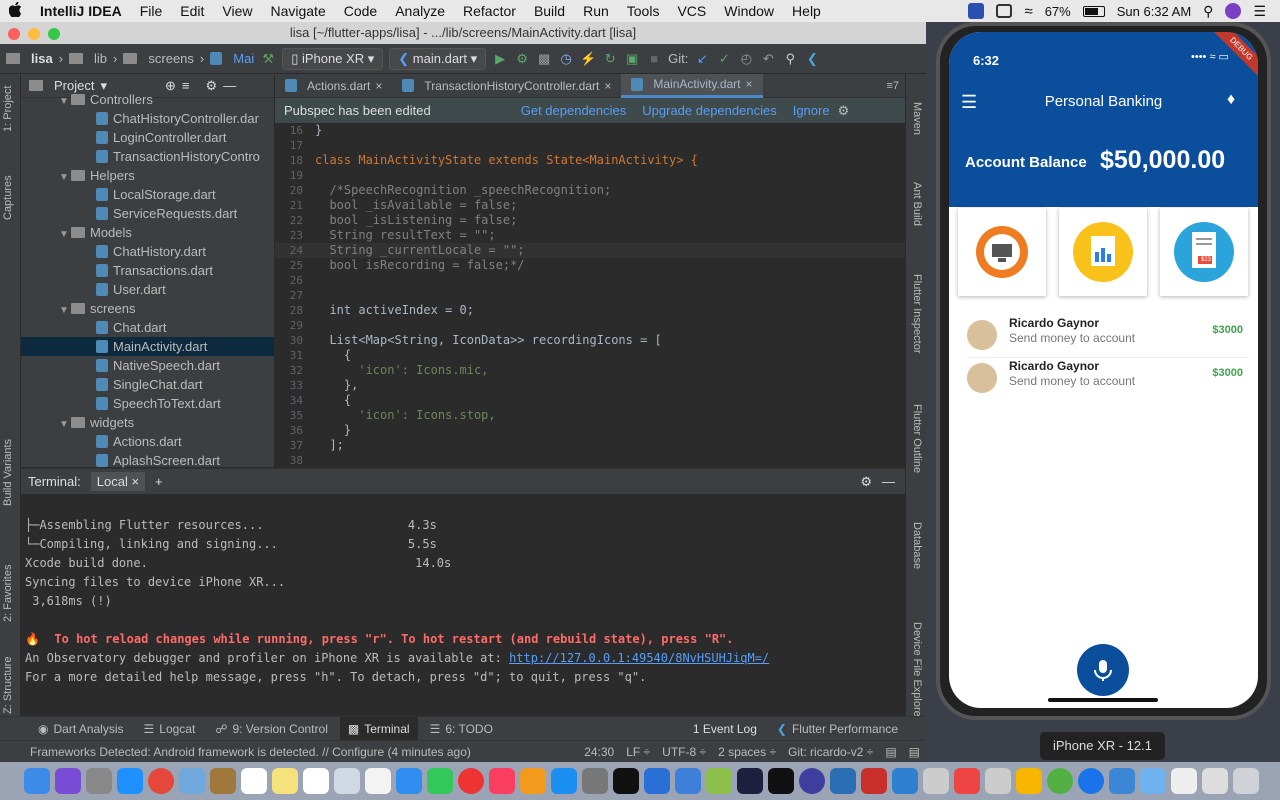 This screenshot has width=1280, height=800. What do you see at coordinates (1246, 781) in the screenshot?
I see `trash-icon` at bounding box center [1246, 781].